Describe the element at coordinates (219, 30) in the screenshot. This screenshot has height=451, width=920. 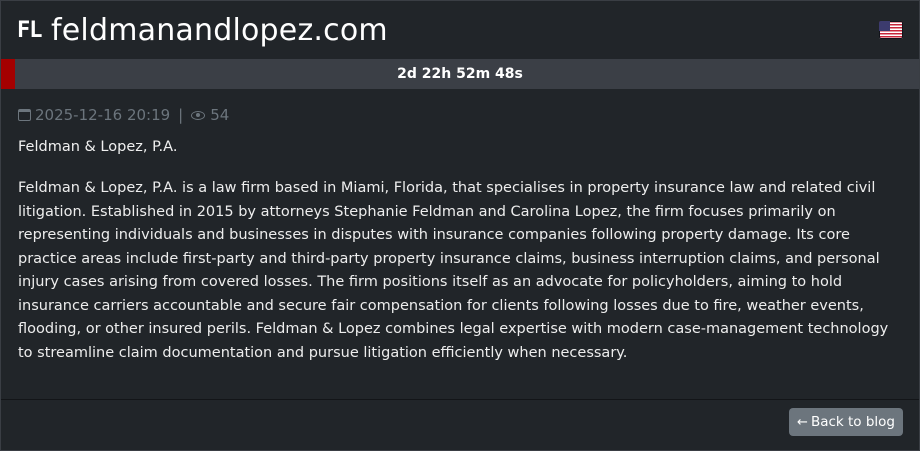
I see `site-title: feldmanandlopez.com` at that location.